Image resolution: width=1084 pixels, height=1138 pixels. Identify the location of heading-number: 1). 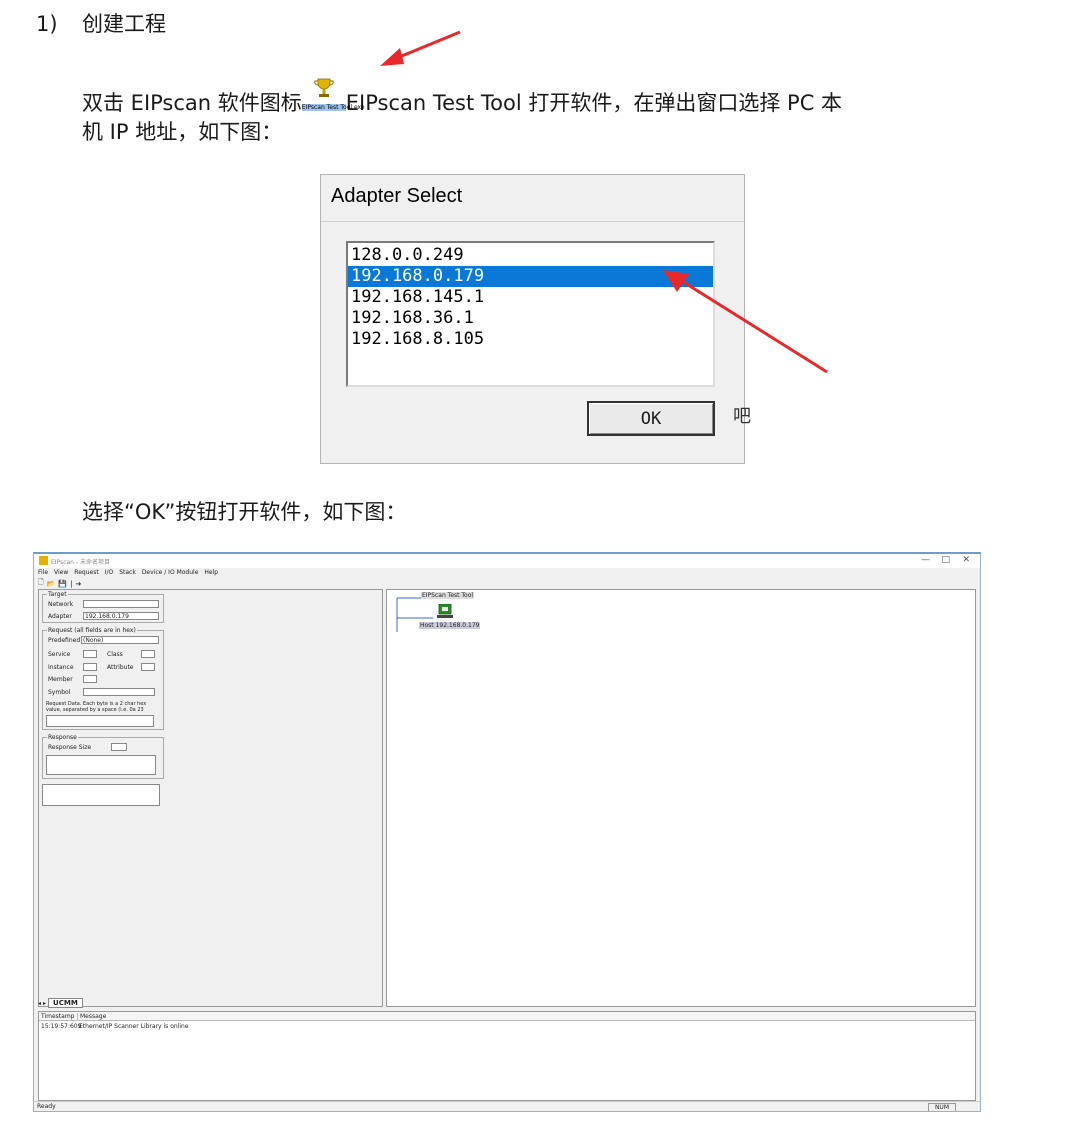
(47, 24).